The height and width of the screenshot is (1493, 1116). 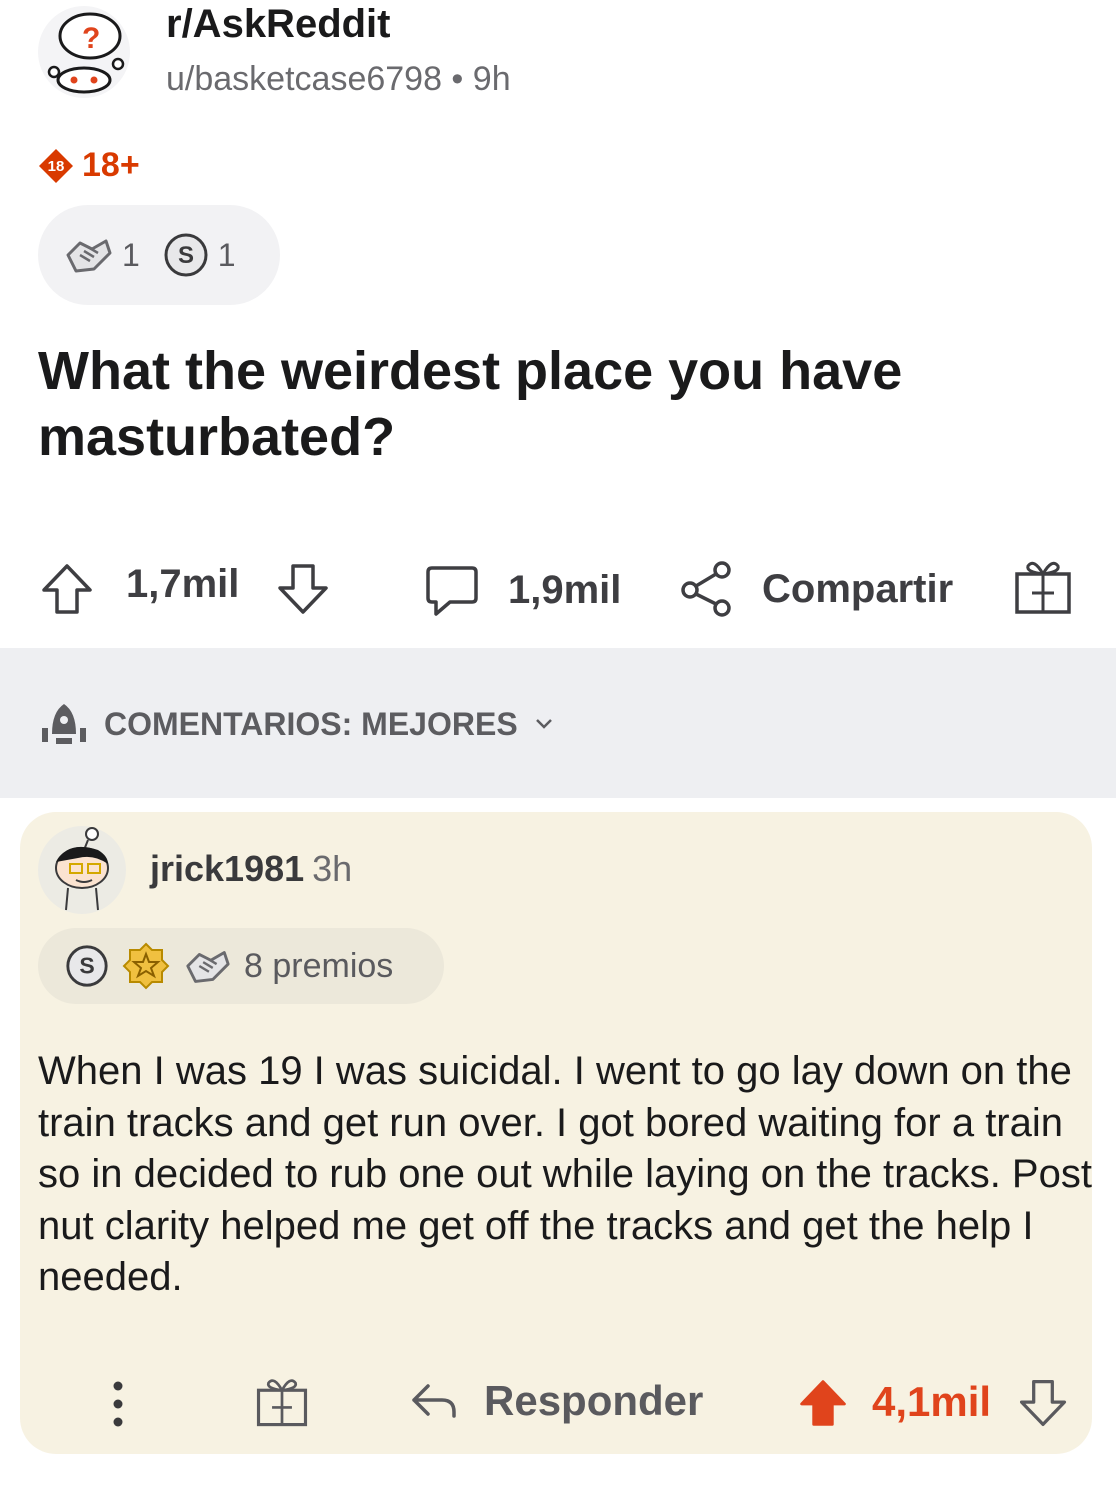 I want to click on upvote-arrow-icon, so click(x=67, y=589).